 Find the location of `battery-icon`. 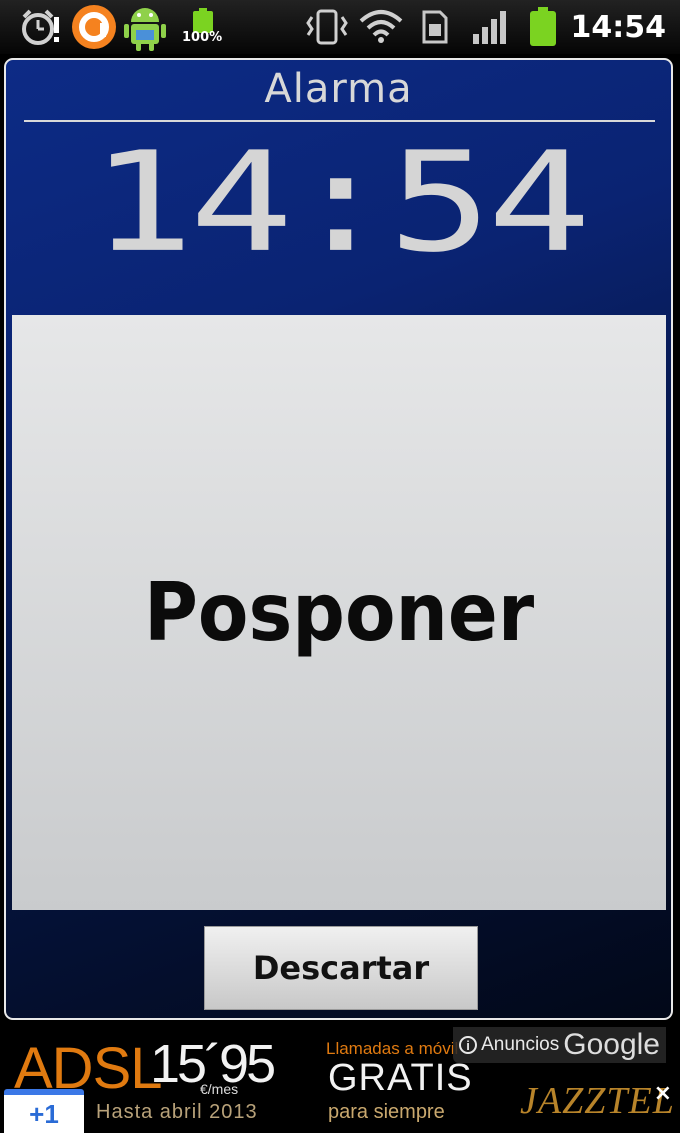

battery-icon is located at coordinates (543, 27).